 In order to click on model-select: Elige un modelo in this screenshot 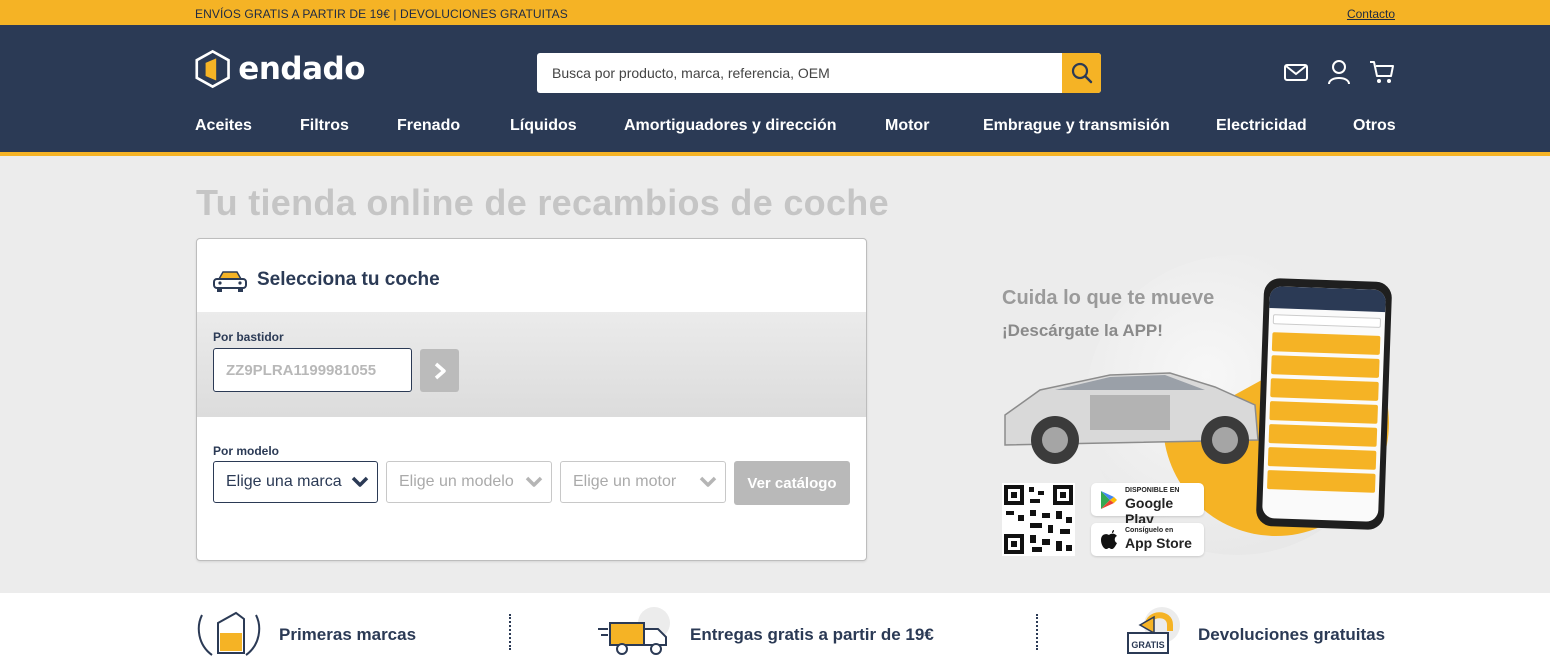, I will do `click(469, 482)`.